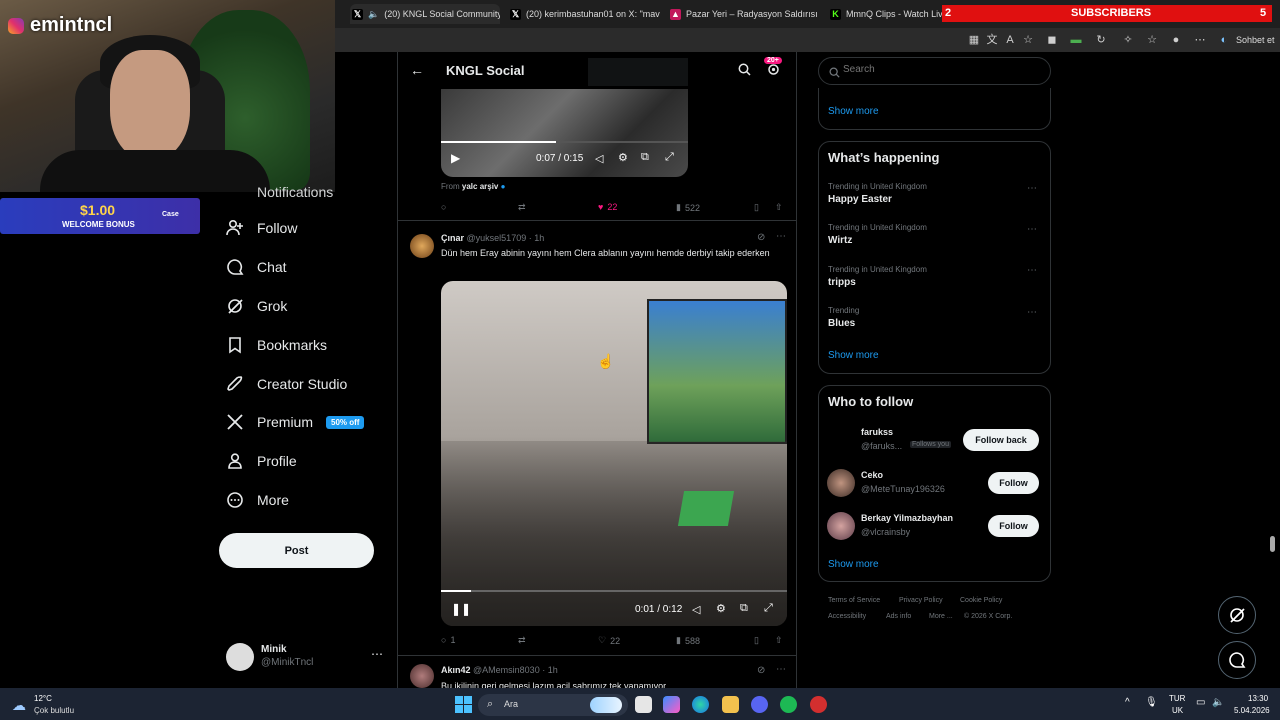  Describe the element at coordinates (974, 40) in the screenshot. I see `grid-icon: ▦` at that location.